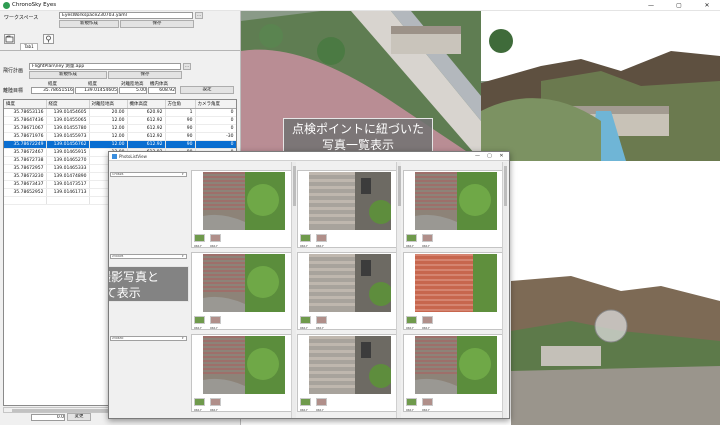  I want to click on offset-lon-field: 139.01454605, so click(96, 90).